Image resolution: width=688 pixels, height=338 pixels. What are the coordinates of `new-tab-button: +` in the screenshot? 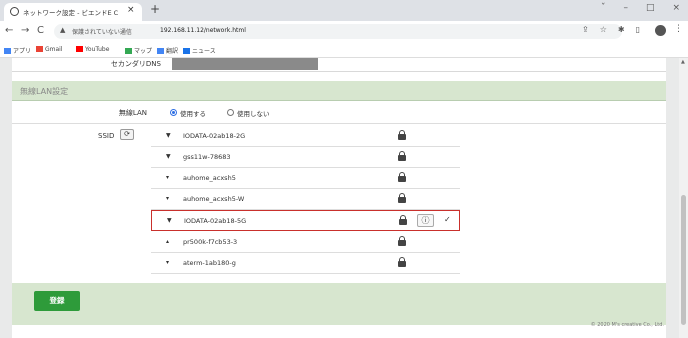 It's located at (155, 9).